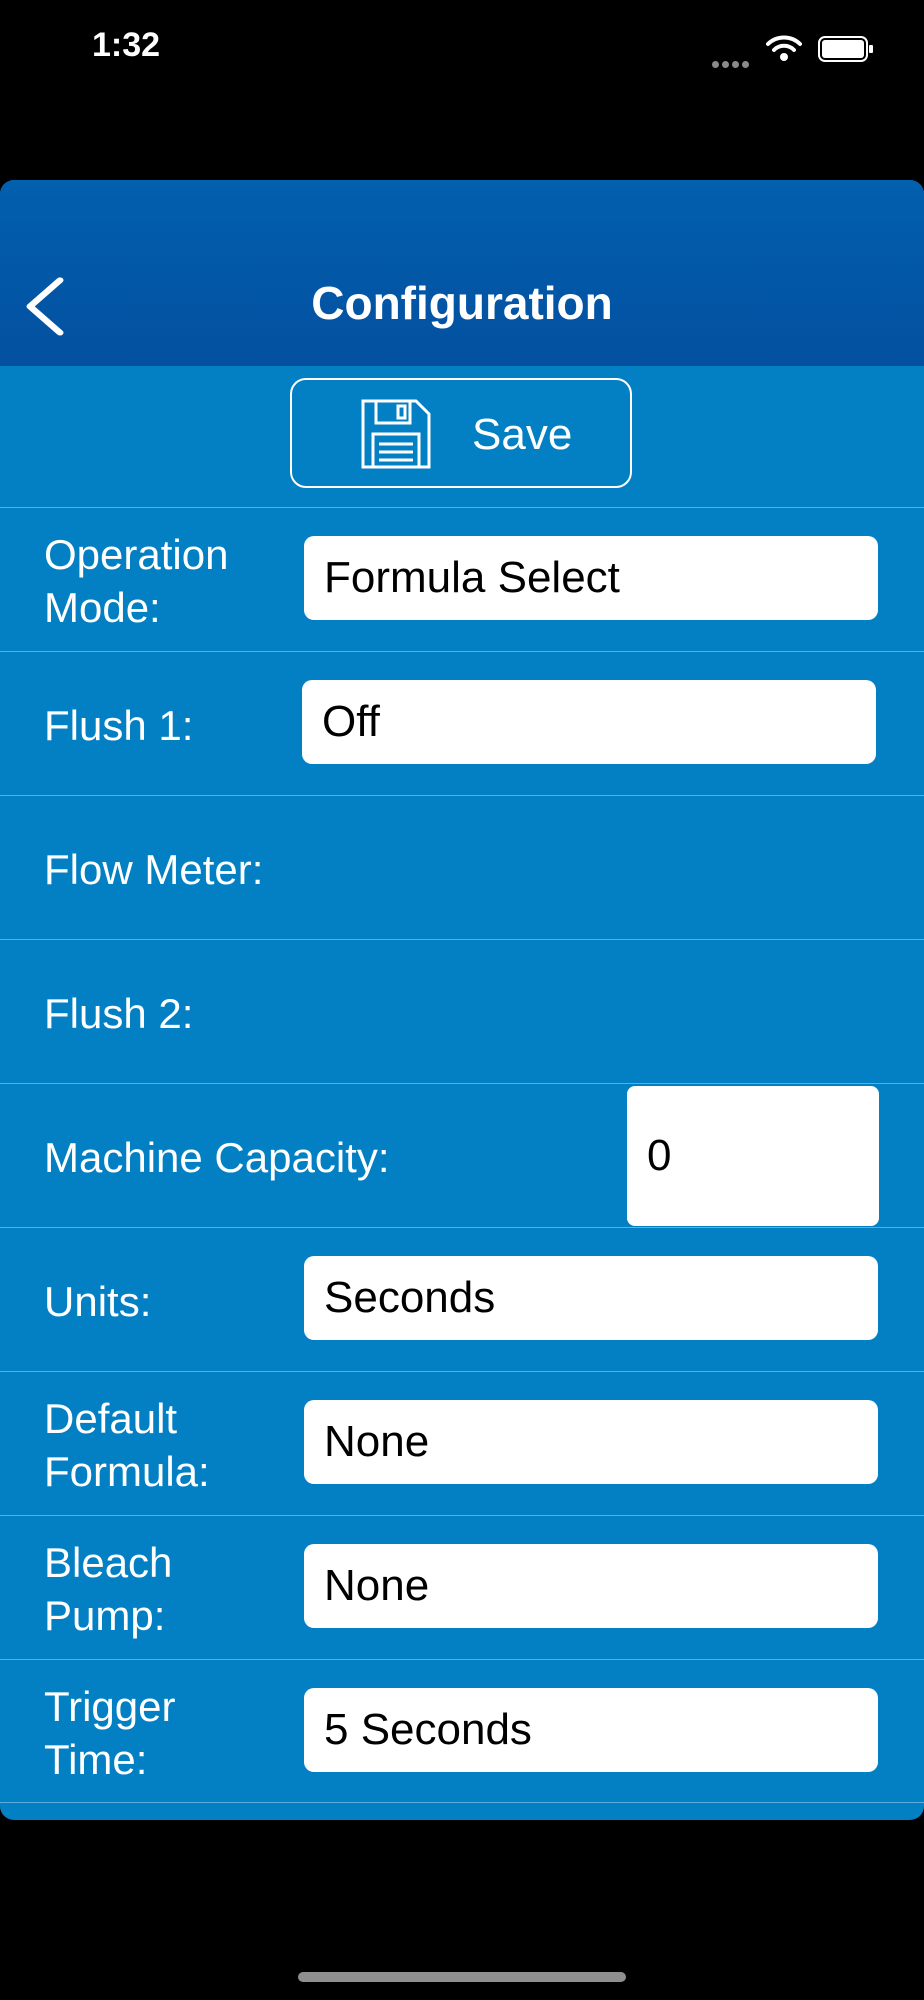 The image size is (924, 2000). Describe the element at coordinates (154, 869) in the screenshot. I see `row-label: Flow Meter:` at that location.